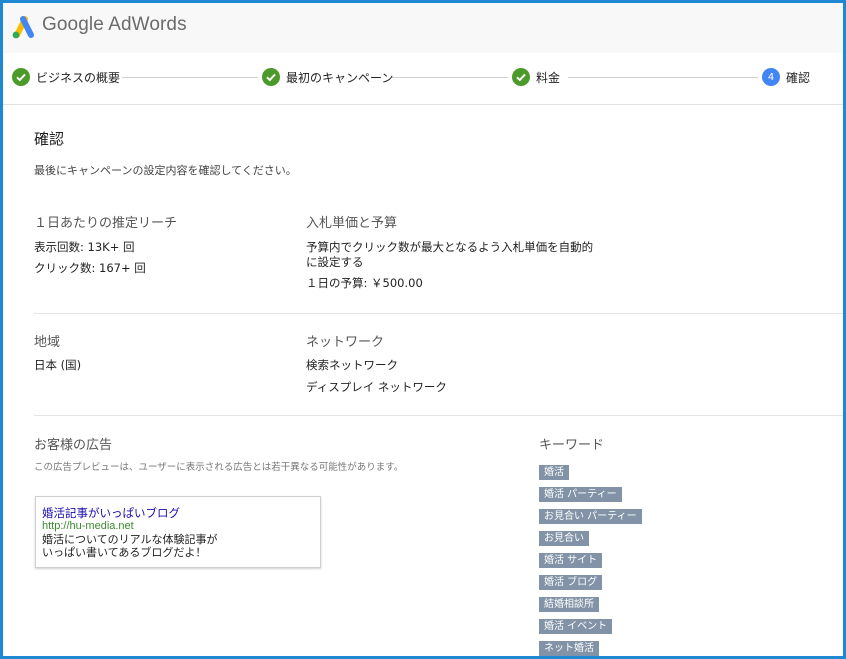 The width and height of the screenshot is (846, 659). What do you see at coordinates (124, 552) in the screenshot?
I see `ad-description-line2: いっぱい書いてあるブログだよ！` at bounding box center [124, 552].